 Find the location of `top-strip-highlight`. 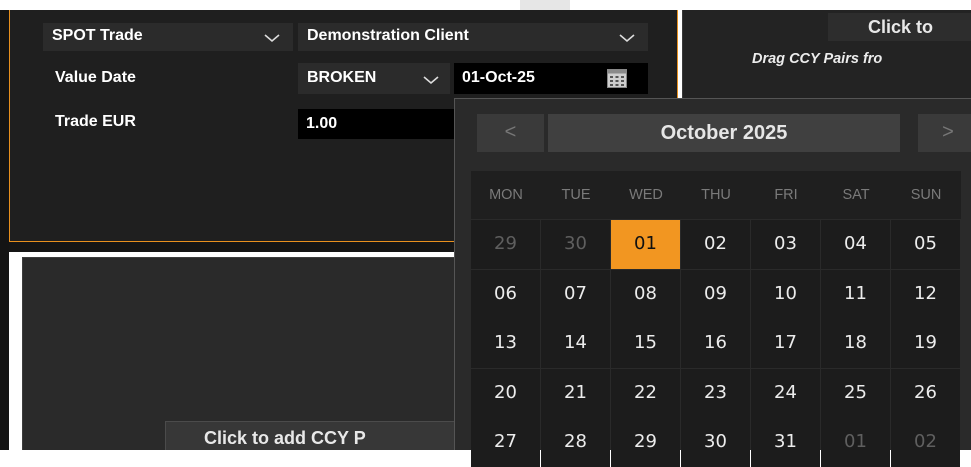

top-strip-highlight is located at coordinates (545, 5).